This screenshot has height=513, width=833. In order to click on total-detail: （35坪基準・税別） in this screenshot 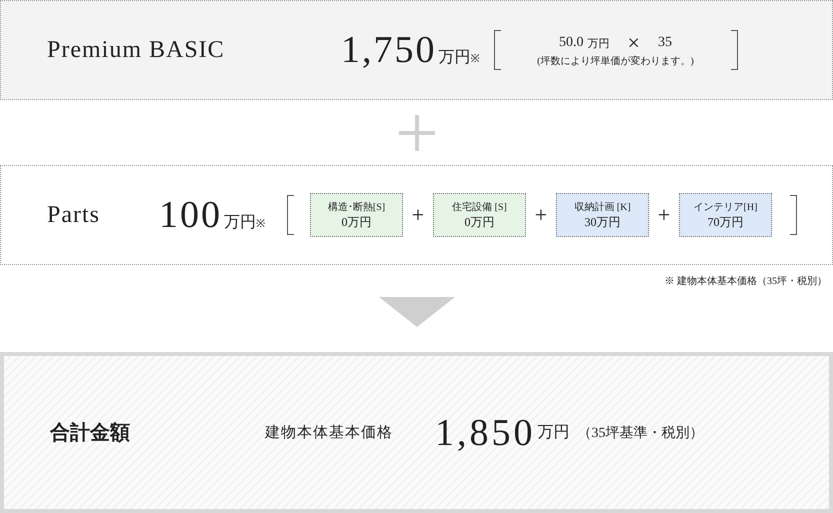, I will do `click(641, 433)`.